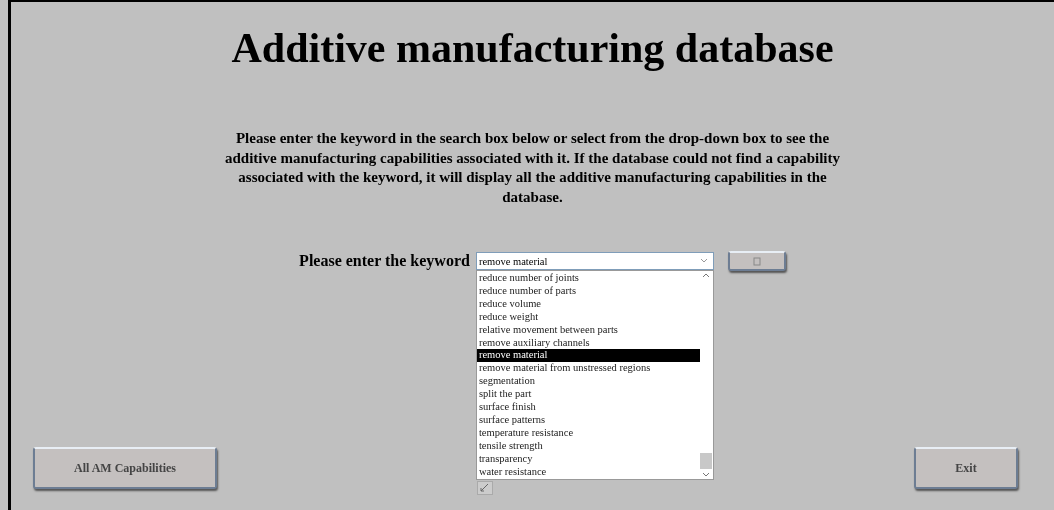  I want to click on edit-list-icon, so click(484, 487).